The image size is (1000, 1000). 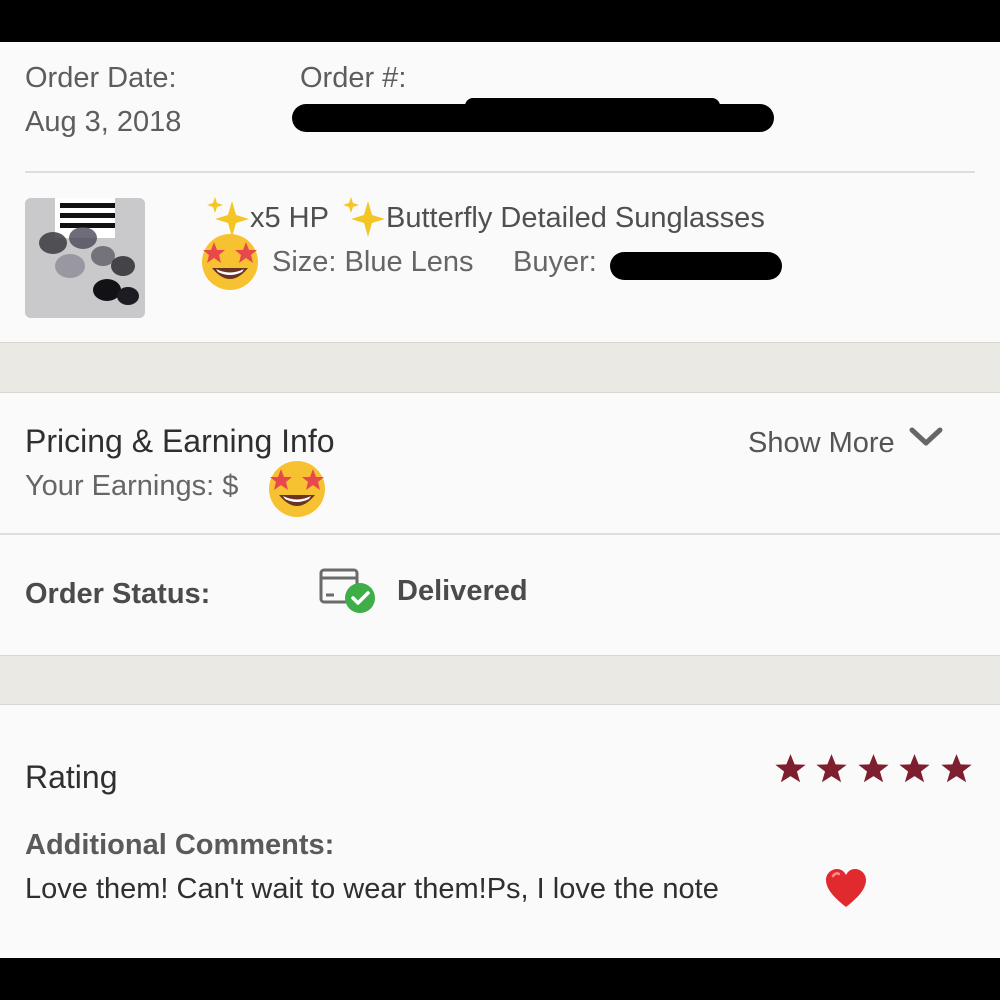 I want to click on pricing-card, so click(x=500, y=463).